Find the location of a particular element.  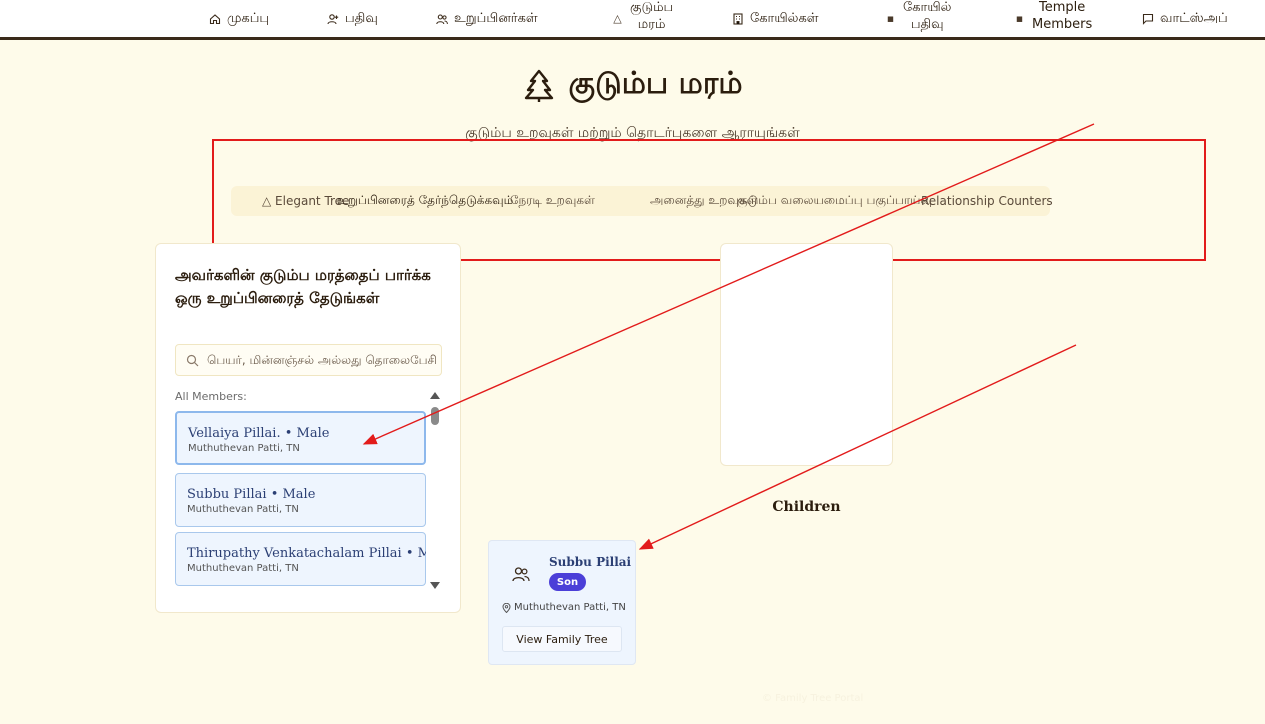

selected-member-card is located at coordinates (806, 354).